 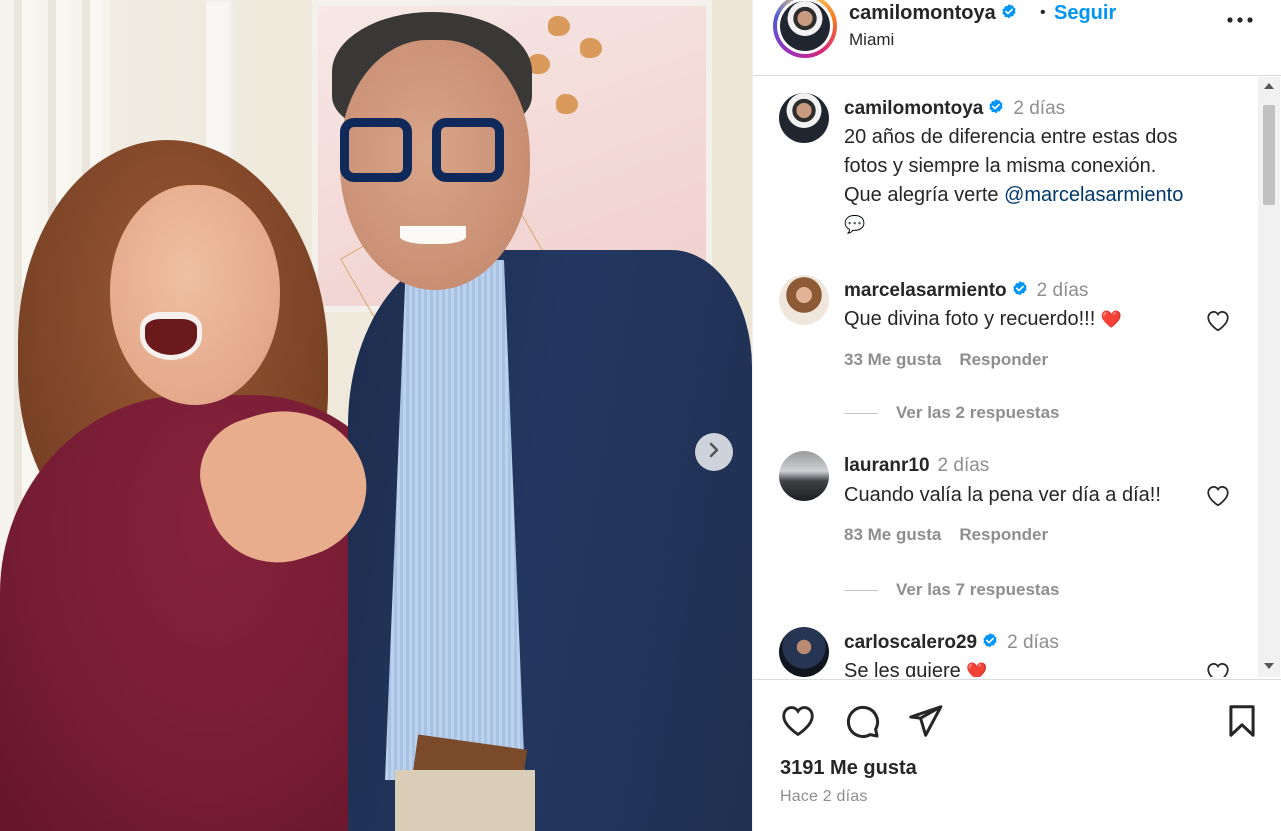 I want to click on comment-username: lauranr10, so click(x=887, y=465).